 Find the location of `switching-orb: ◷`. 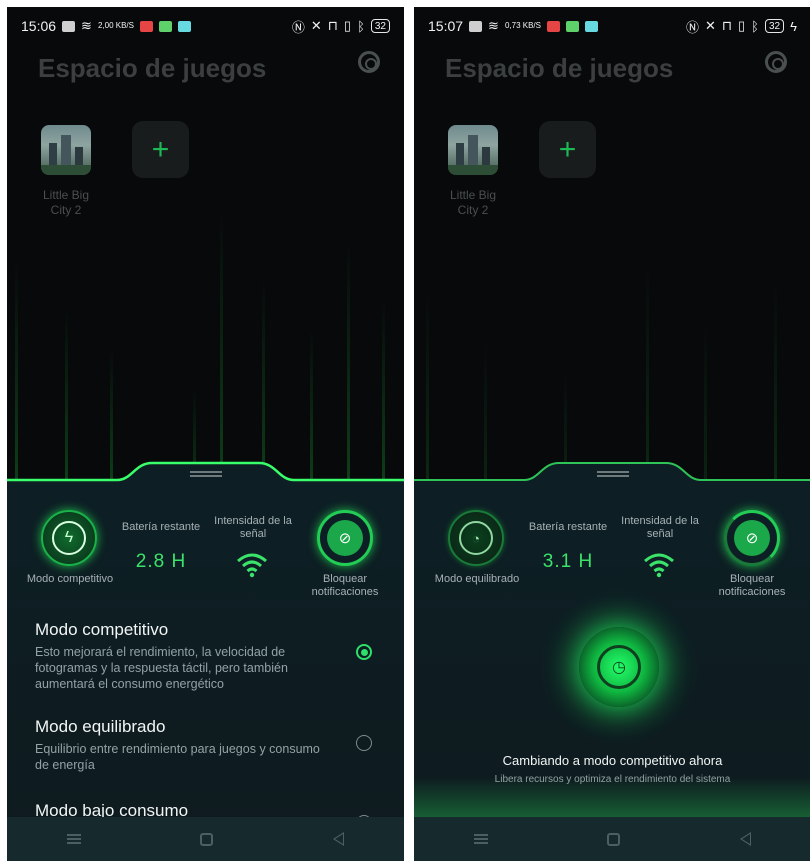

switching-orb: ◷ is located at coordinates (619, 667).